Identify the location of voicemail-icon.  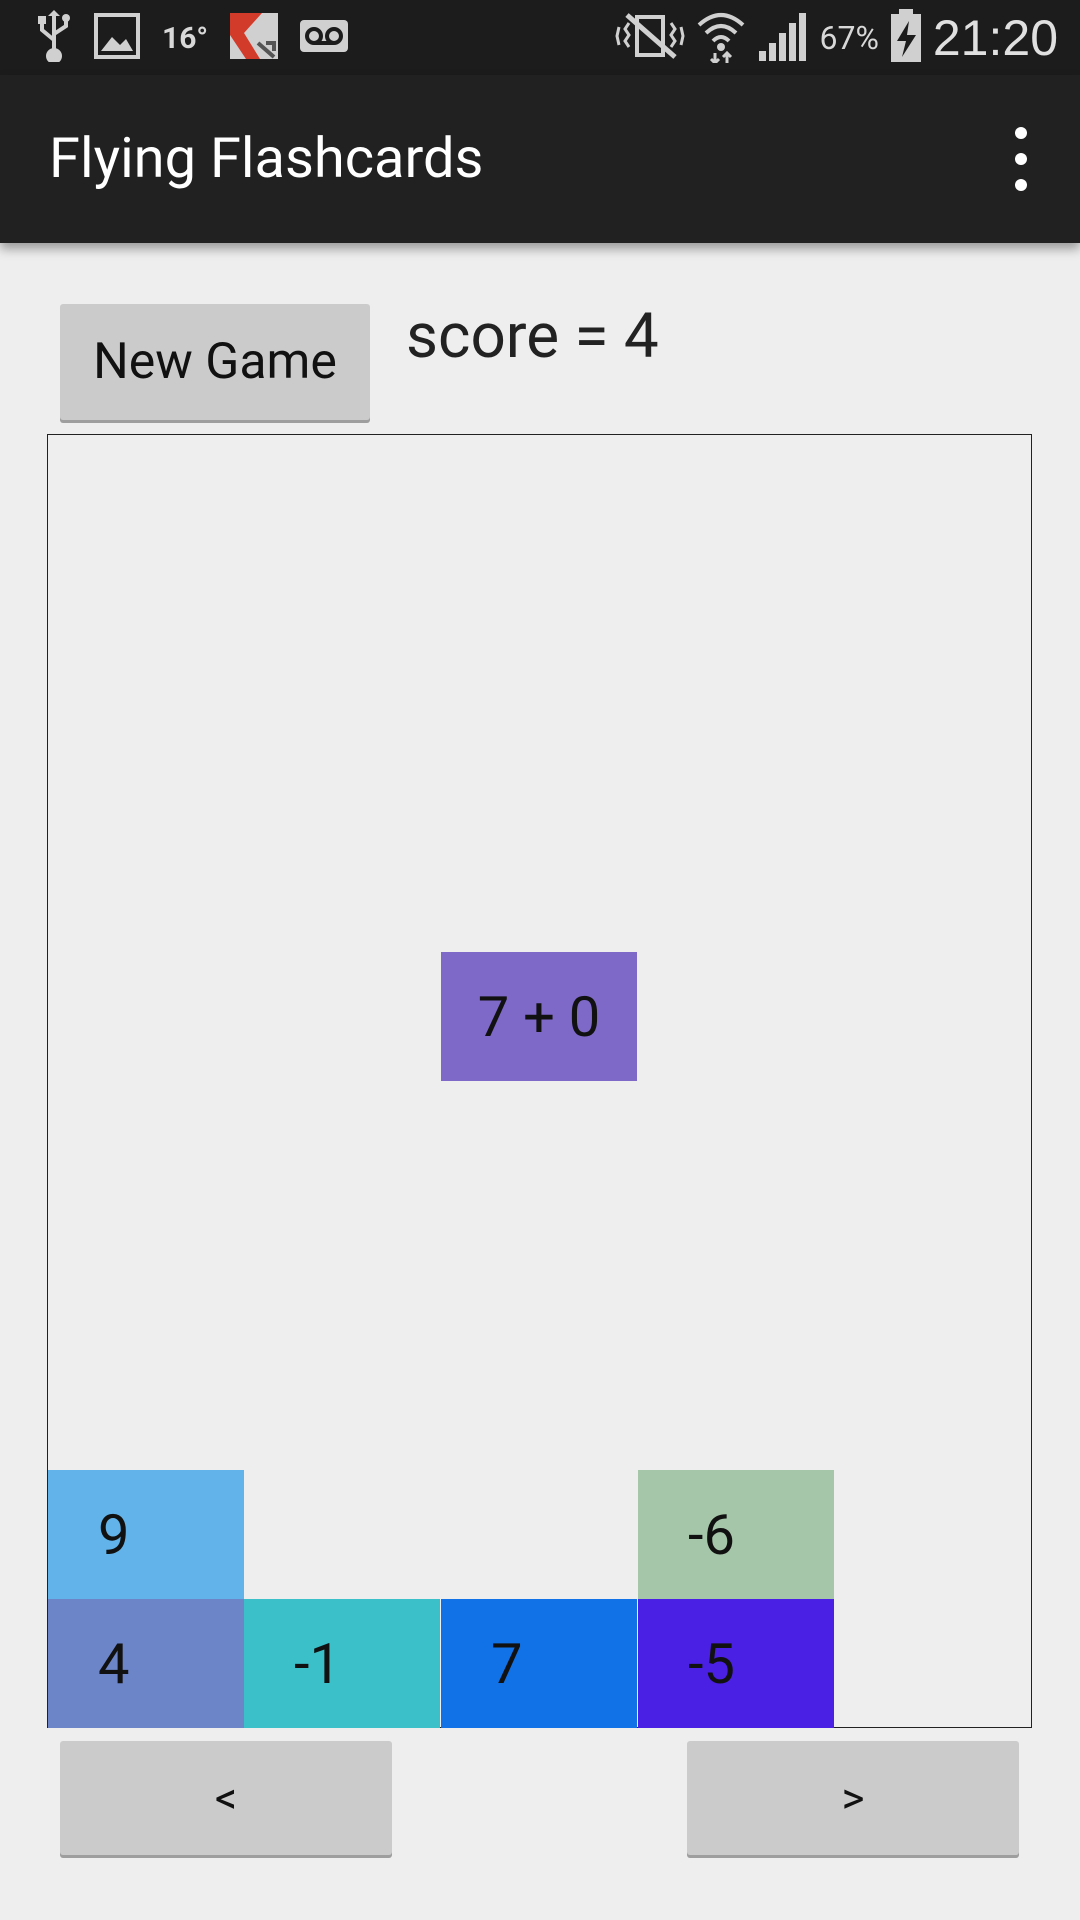
(324, 38).